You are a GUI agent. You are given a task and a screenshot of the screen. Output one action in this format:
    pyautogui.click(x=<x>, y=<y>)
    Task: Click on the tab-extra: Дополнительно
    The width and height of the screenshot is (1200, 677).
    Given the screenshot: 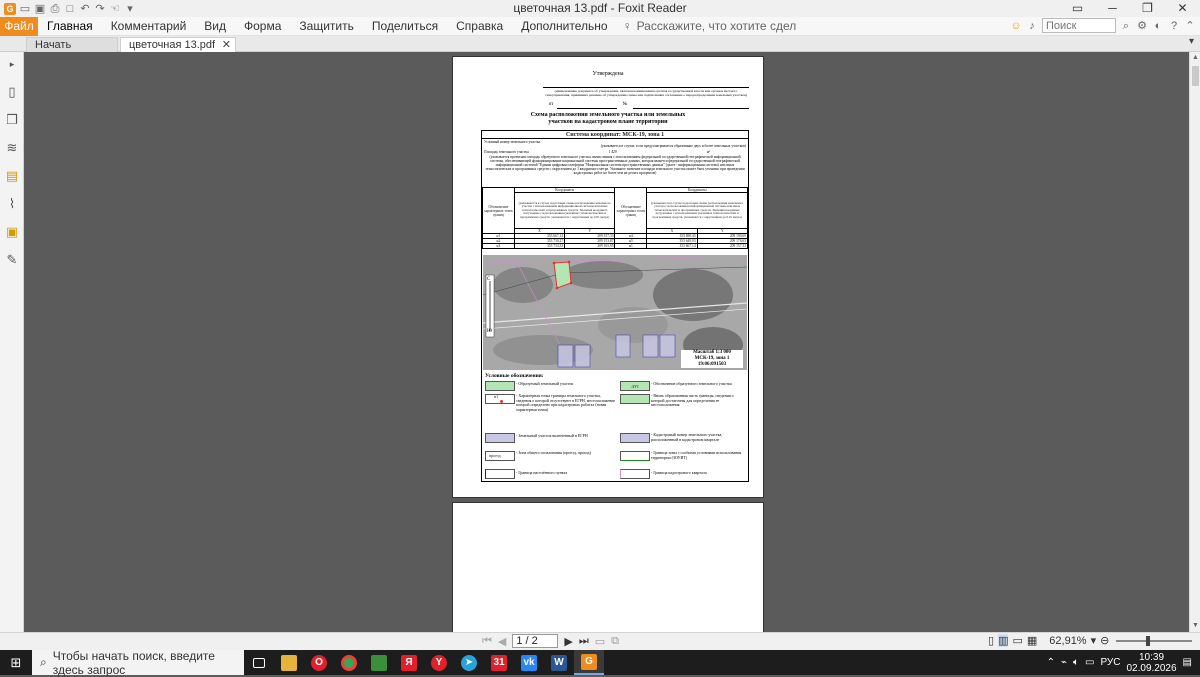 What is the action you would take?
    pyautogui.click(x=564, y=26)
    